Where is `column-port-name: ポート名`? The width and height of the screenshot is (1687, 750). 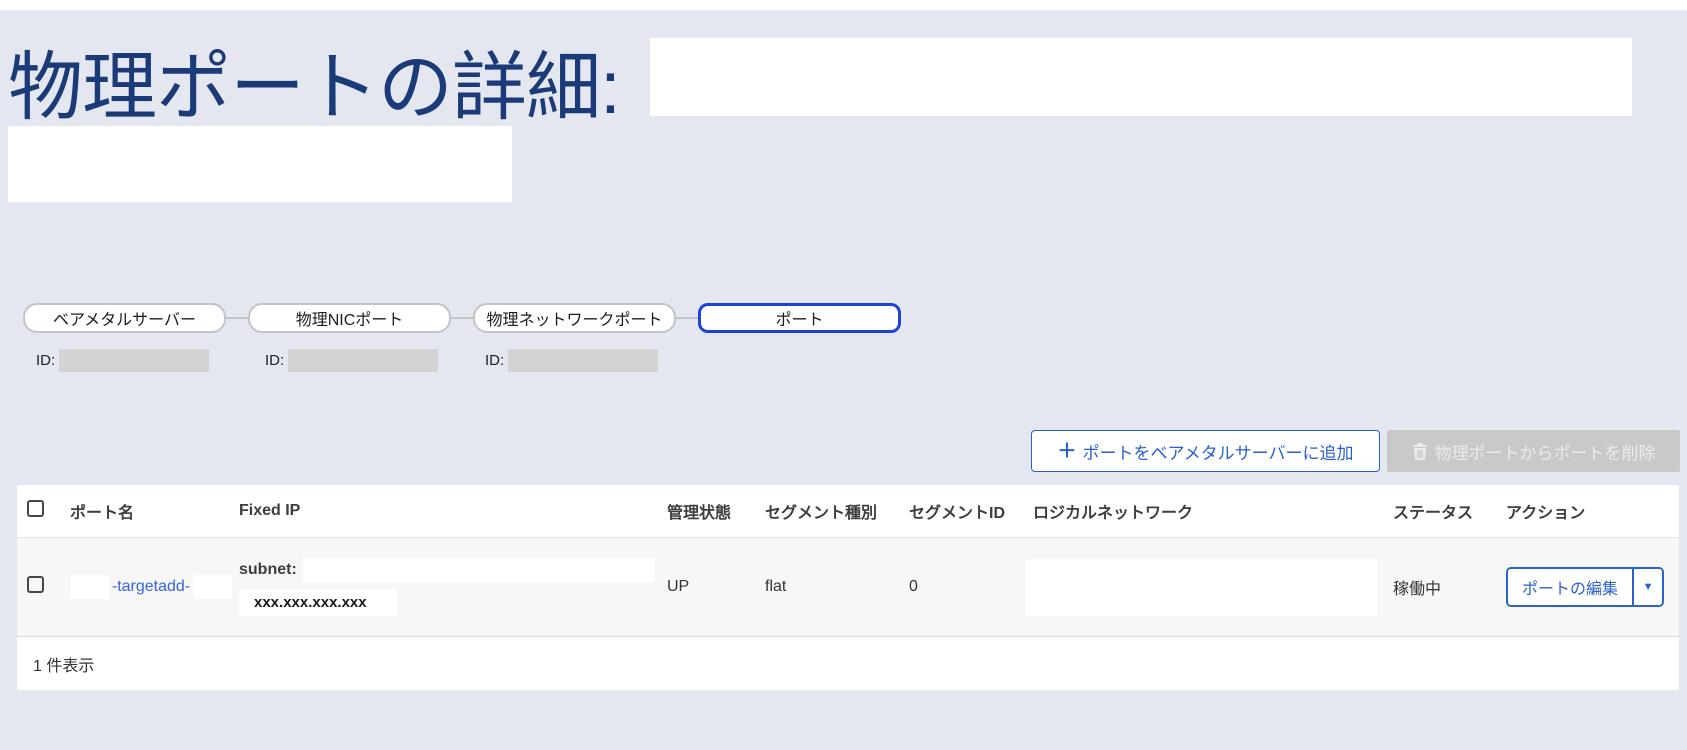
column-port-name: ポート名 is located at coordinates (102, 513).